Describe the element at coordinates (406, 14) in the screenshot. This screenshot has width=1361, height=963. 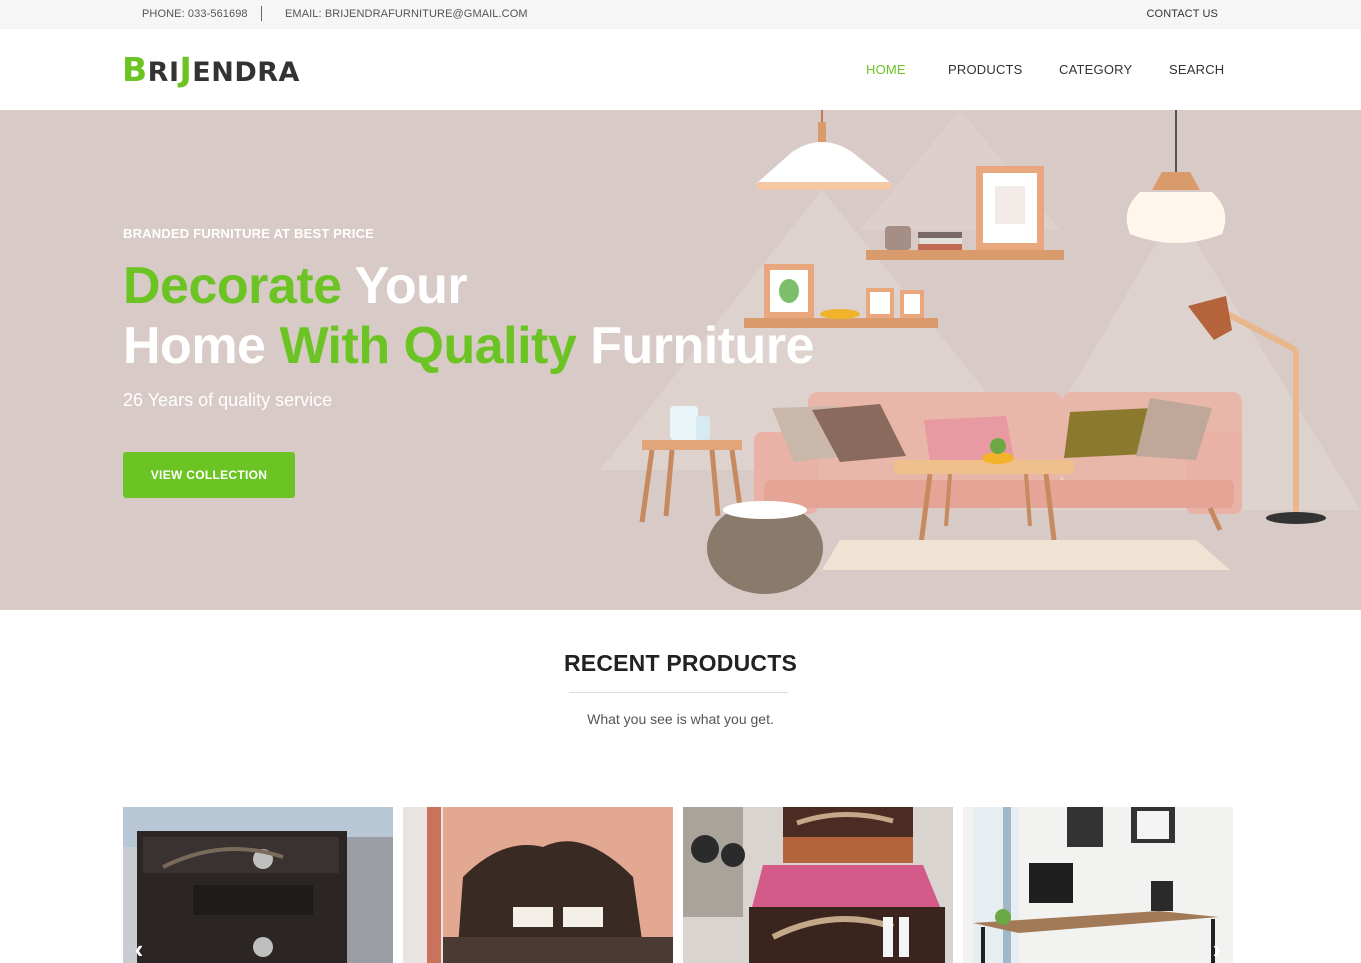
I see `email-link: EMAIL: BRIJENDRAFURNITURE@GMAIL.COM` at that location.